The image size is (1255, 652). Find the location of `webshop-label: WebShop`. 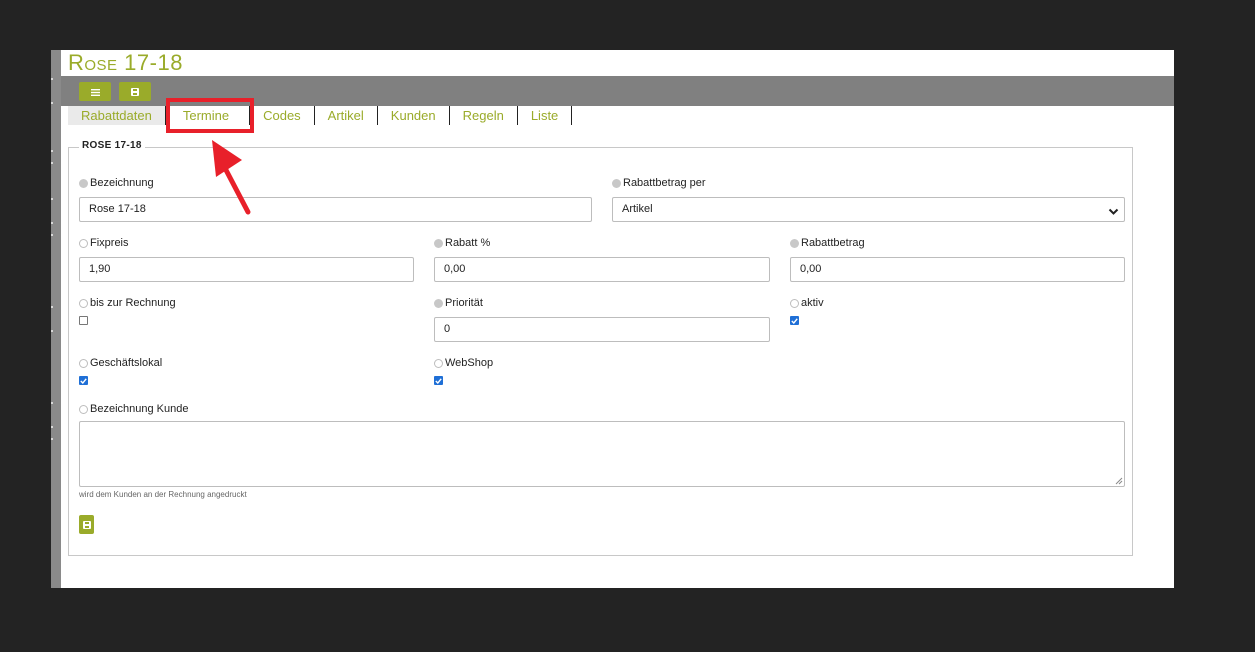

webshop-label: WebShop is located at coordinates (469, 363).